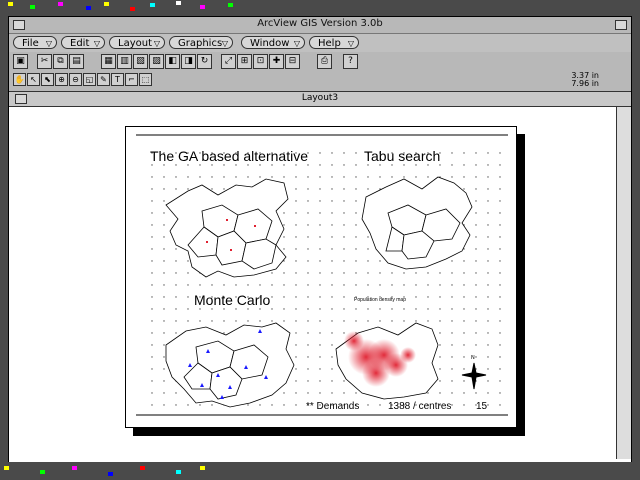 The width and height of the screenshot is (640, 480). Describe the element at coordinates (380, 300) in the screenshot. I see `panel-pop-title: Population density map` at that location.